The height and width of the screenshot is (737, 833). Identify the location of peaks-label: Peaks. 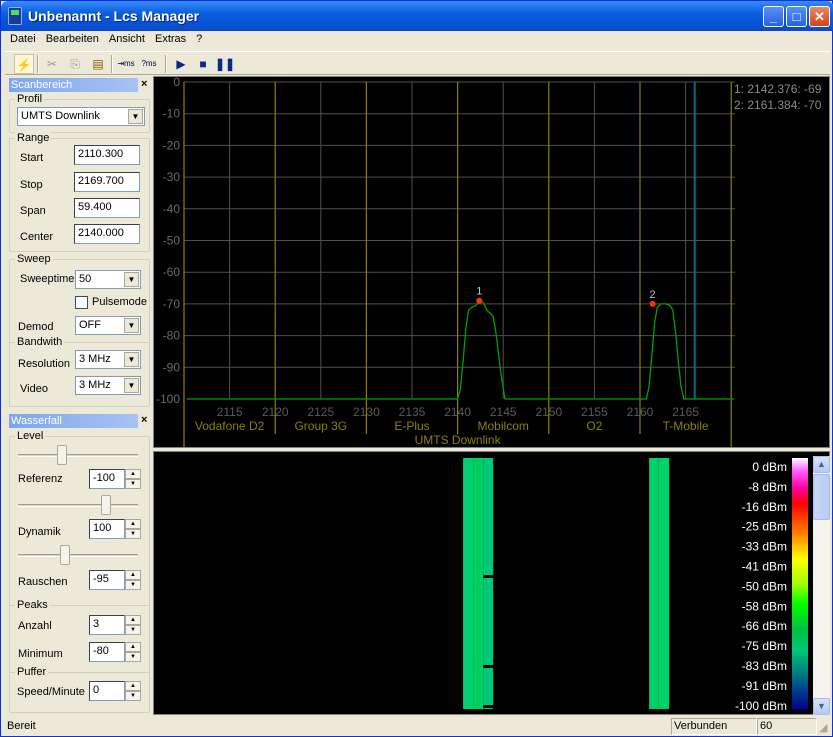
(32, 605).